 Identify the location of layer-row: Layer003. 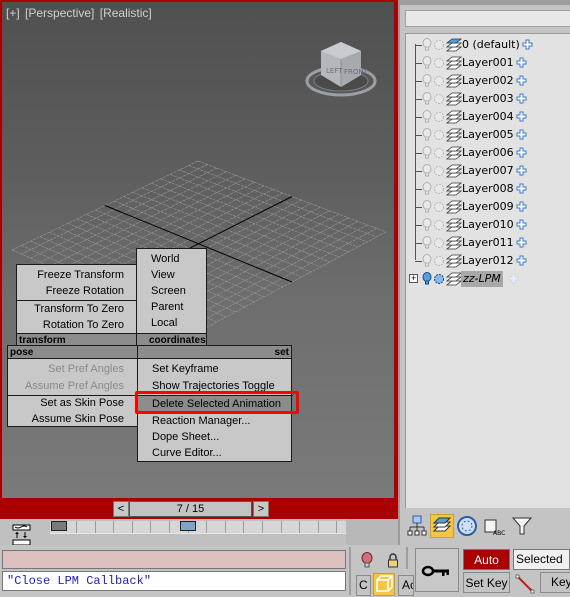
(488, 99).